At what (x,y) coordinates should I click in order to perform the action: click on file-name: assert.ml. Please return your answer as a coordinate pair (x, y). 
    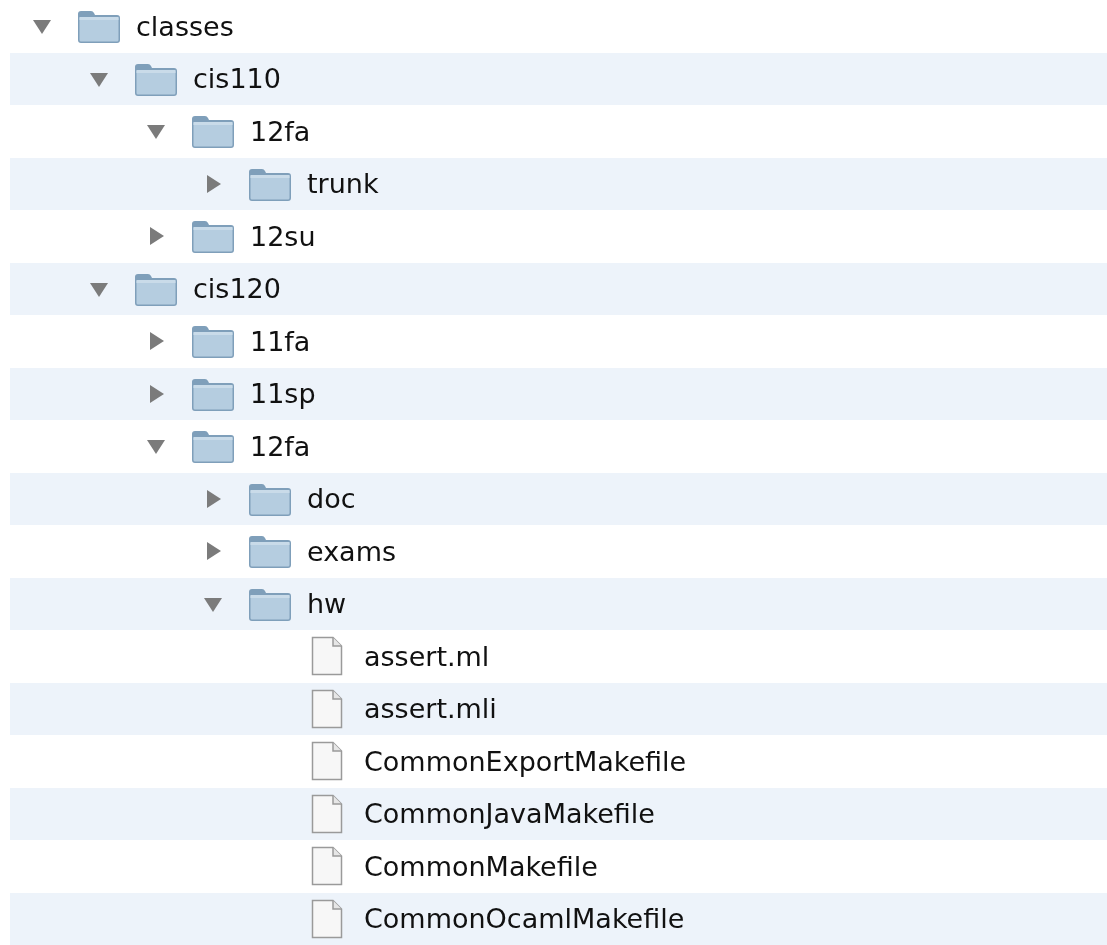
    Looking at the image, I should click on (427, 656).